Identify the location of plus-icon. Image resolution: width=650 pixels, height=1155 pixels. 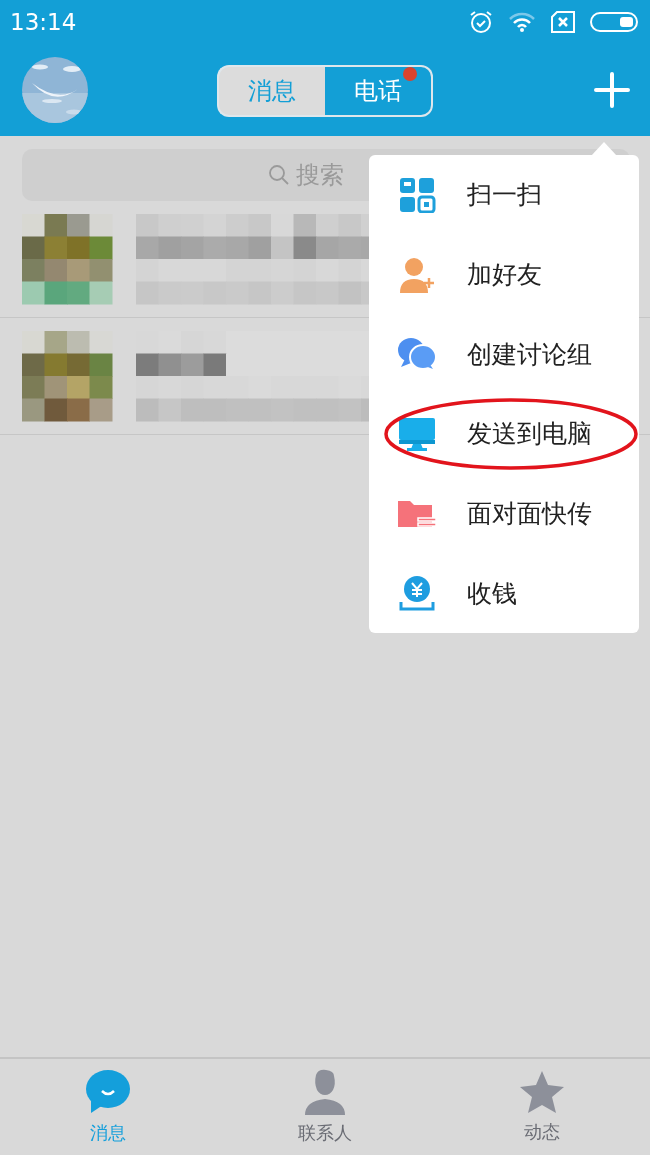
(612, 90).